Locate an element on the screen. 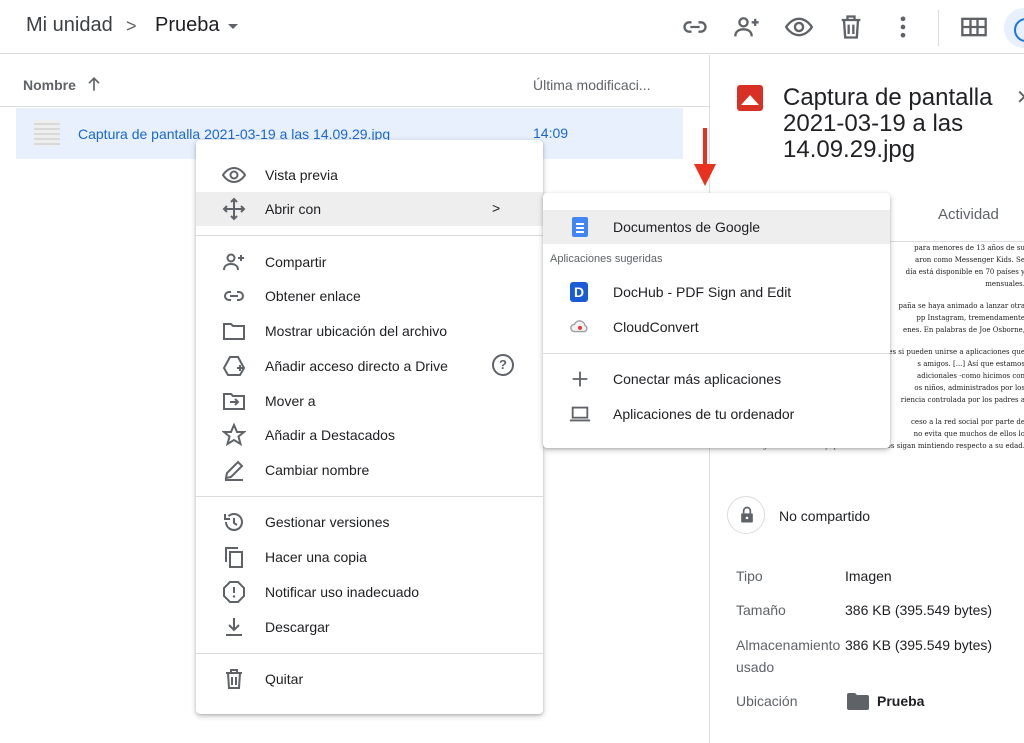  menu-item-label: Mostrar ubicación del archivo is located at coordinates (356, 331).